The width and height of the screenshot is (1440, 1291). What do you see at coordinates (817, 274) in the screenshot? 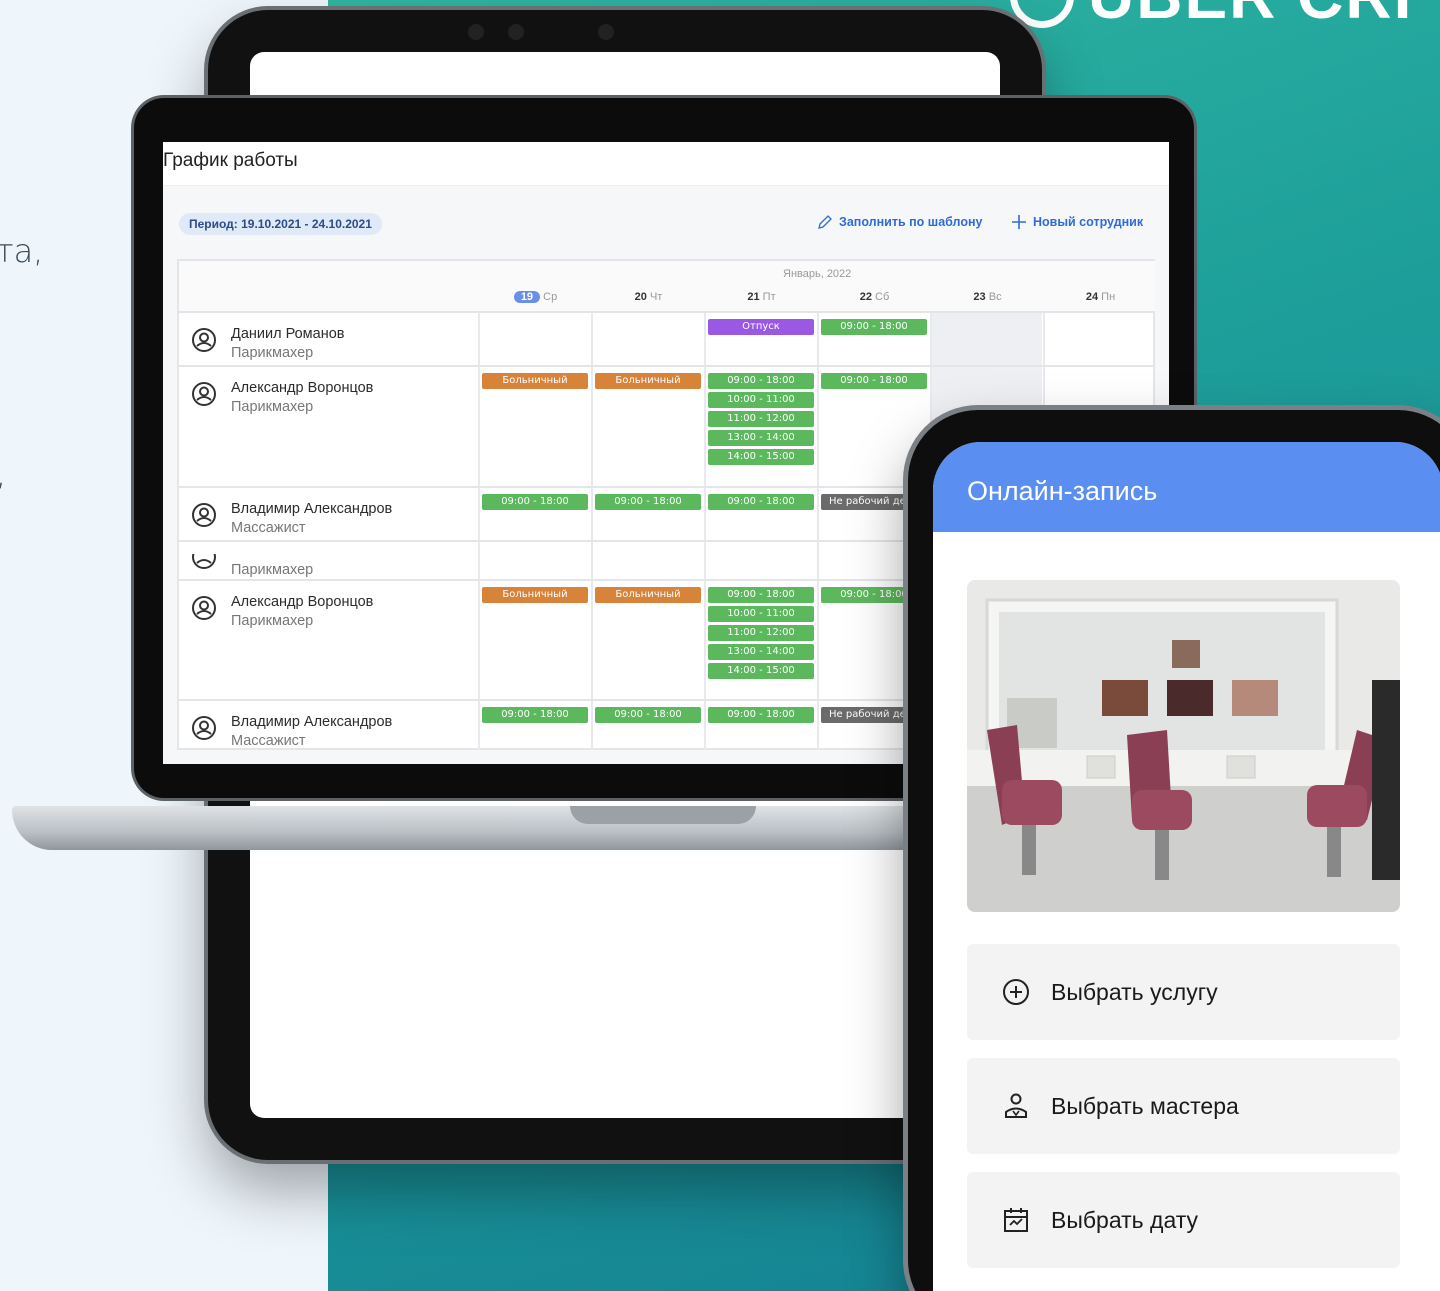
I see `month-label: Январь, 2022` at bounding box center [817, 274].